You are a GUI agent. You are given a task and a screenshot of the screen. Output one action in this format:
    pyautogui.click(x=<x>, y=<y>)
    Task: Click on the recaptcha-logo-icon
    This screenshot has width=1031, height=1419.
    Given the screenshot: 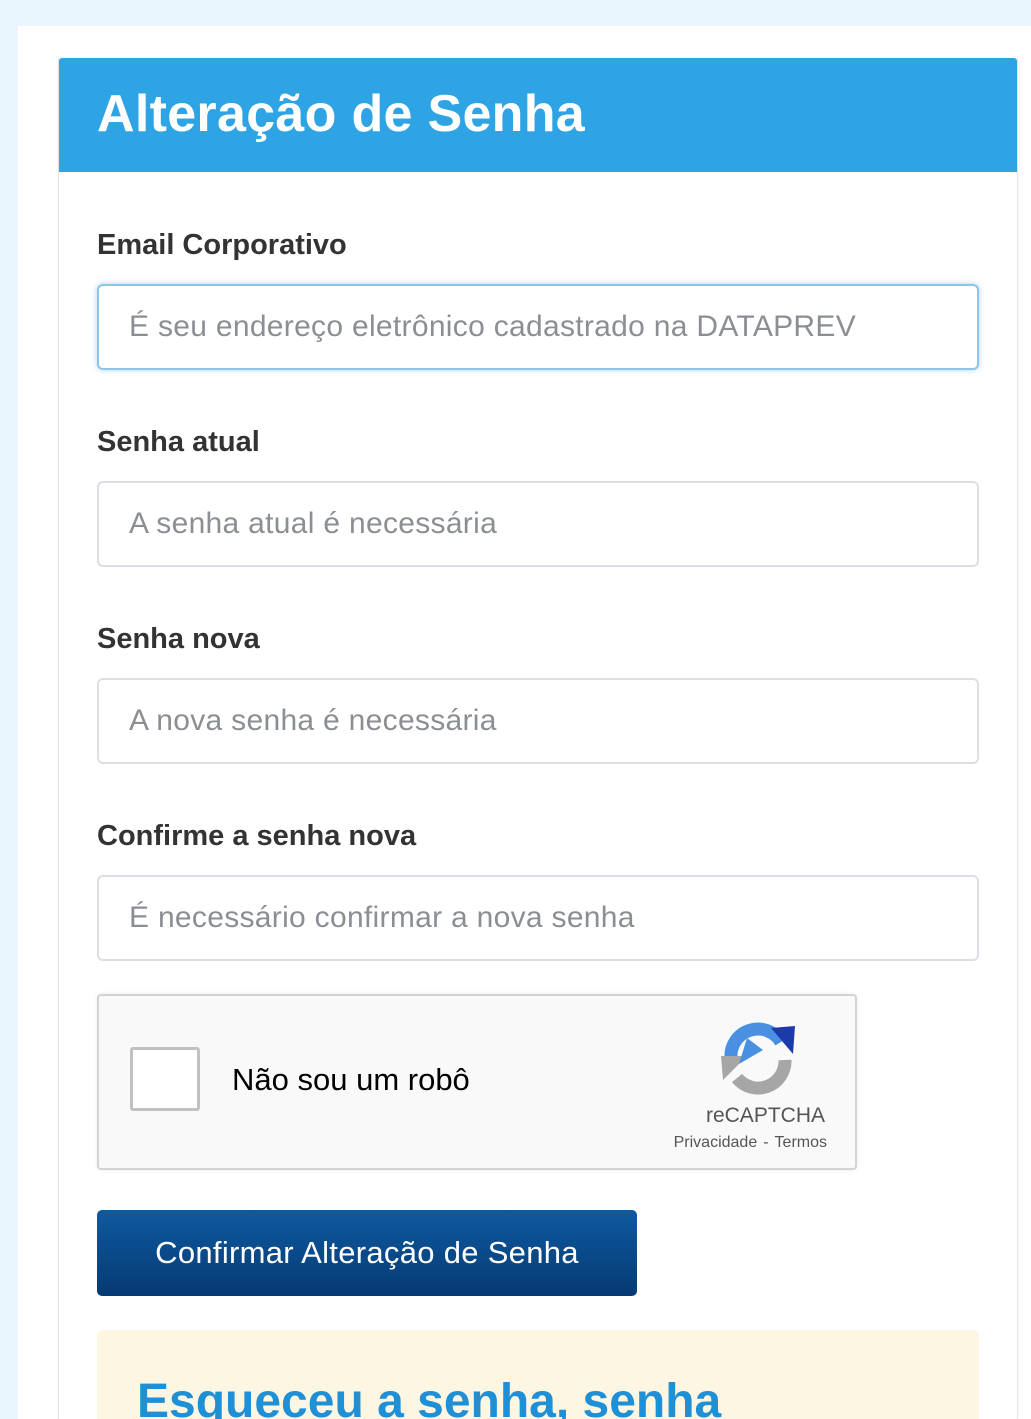 What is the action you would take?
    pyautogui.click(x=758, y=1058)
    